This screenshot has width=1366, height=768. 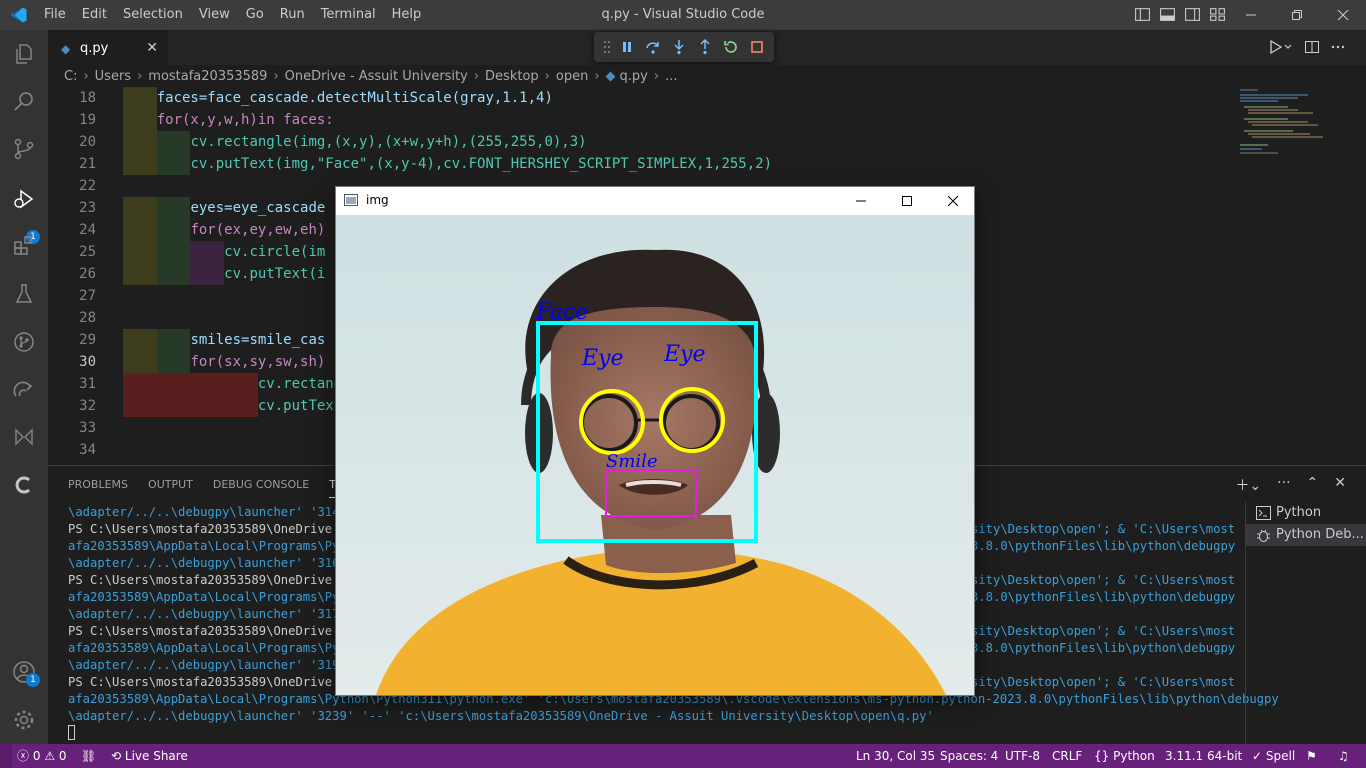 I want to click on more-actions-icon: ···, so click(x=1283, y=485).